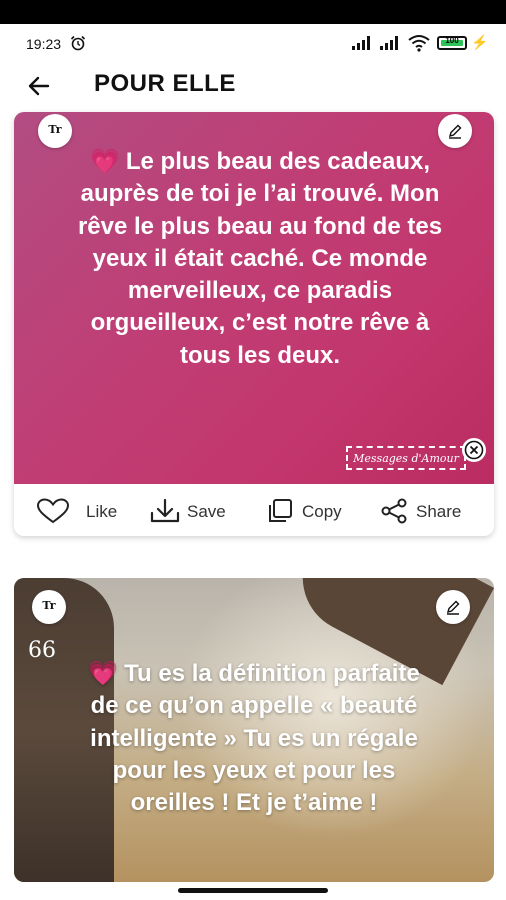 This screenshot has width=506, height=900. Describe the element at coordinates (165, 83) in the screenshot. I see `page-title: POUR ELLE` at that location.